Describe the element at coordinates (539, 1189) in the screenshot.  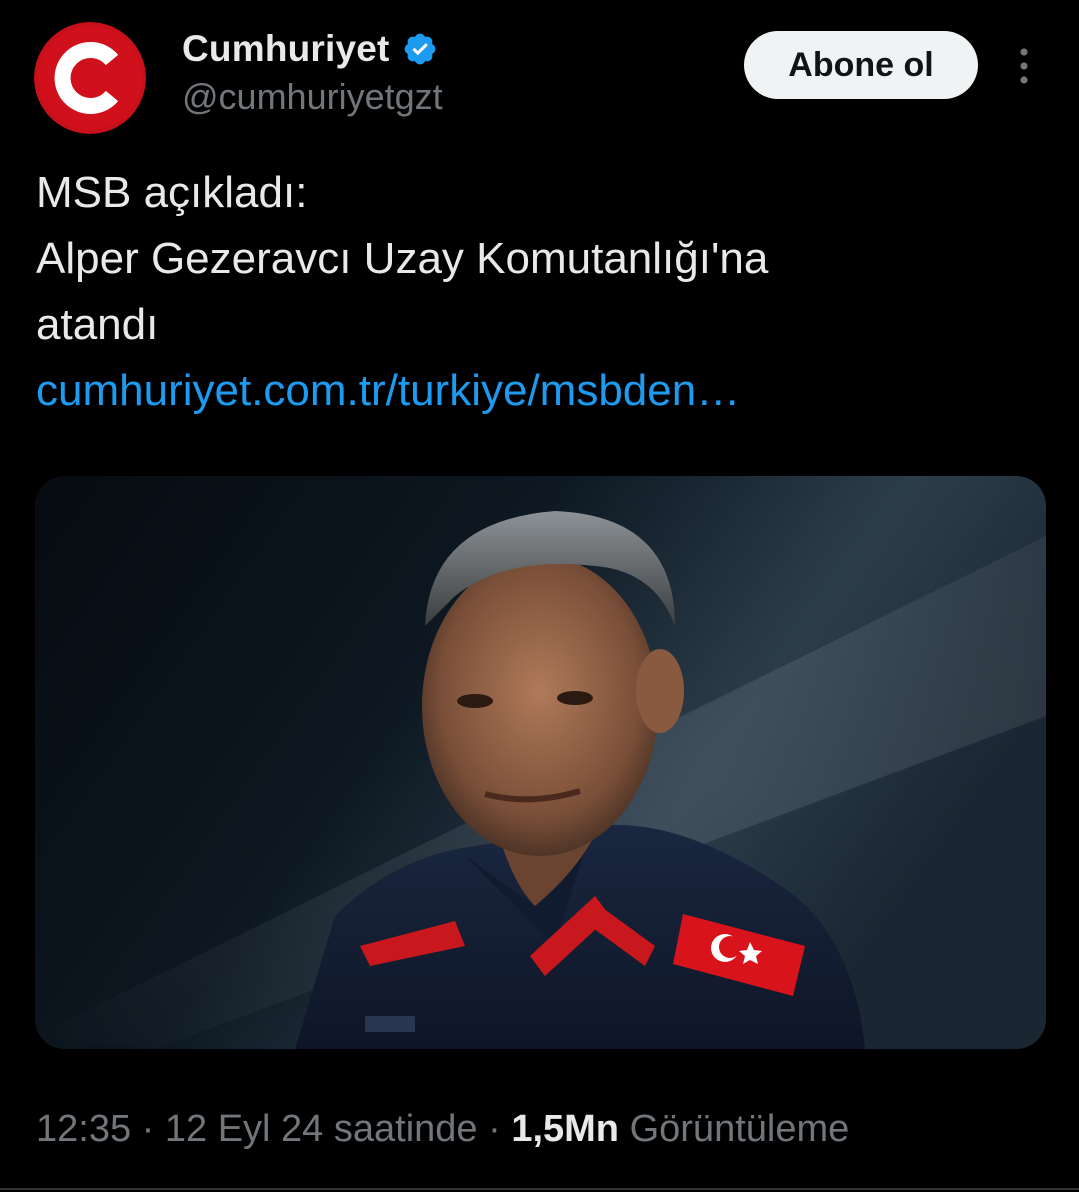
I see `divider` at that location.